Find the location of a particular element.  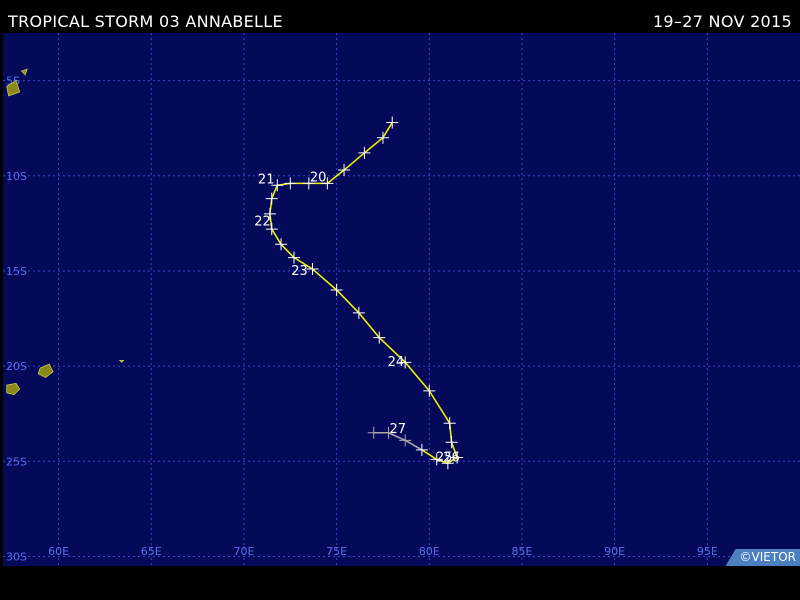

day-label: 27 is located at coordinates (398, 429).